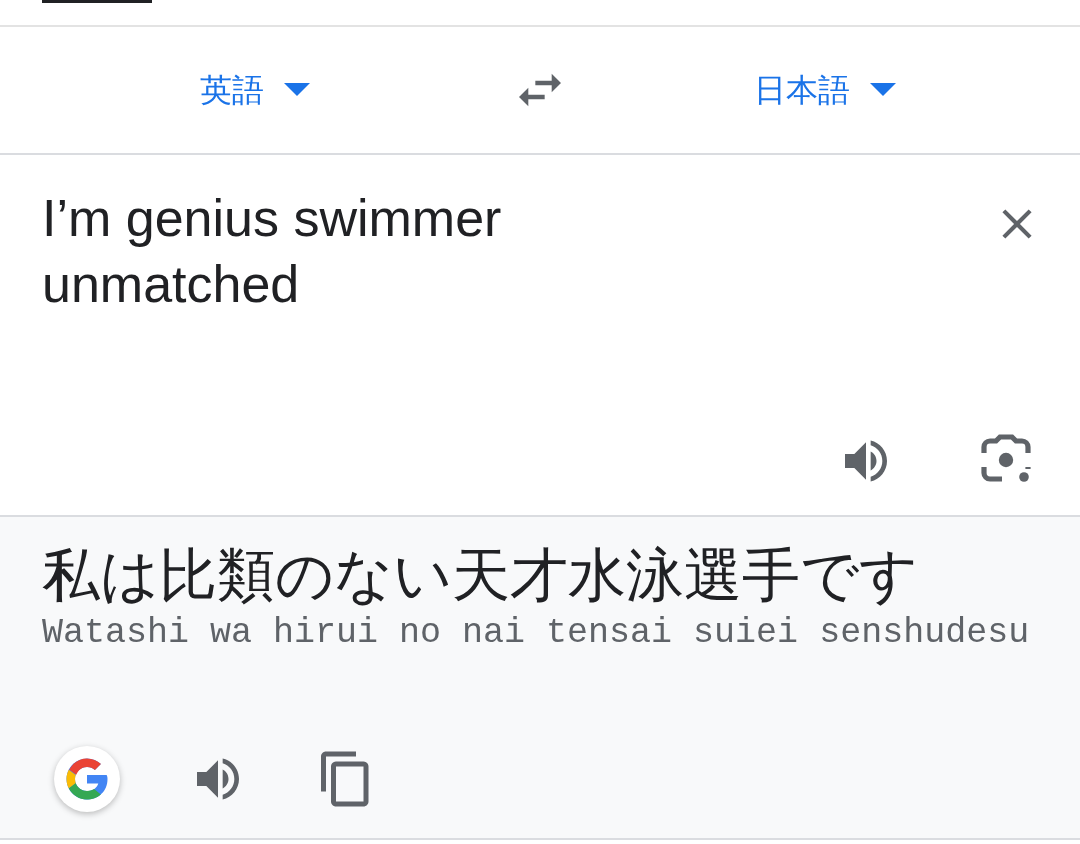  What do you see at coordinates (536, 633) in the screenshot?
I see `romanization-text: Watashi wa hirui no nai tensai suiei senshudesu` at bounding box center [536, 633].